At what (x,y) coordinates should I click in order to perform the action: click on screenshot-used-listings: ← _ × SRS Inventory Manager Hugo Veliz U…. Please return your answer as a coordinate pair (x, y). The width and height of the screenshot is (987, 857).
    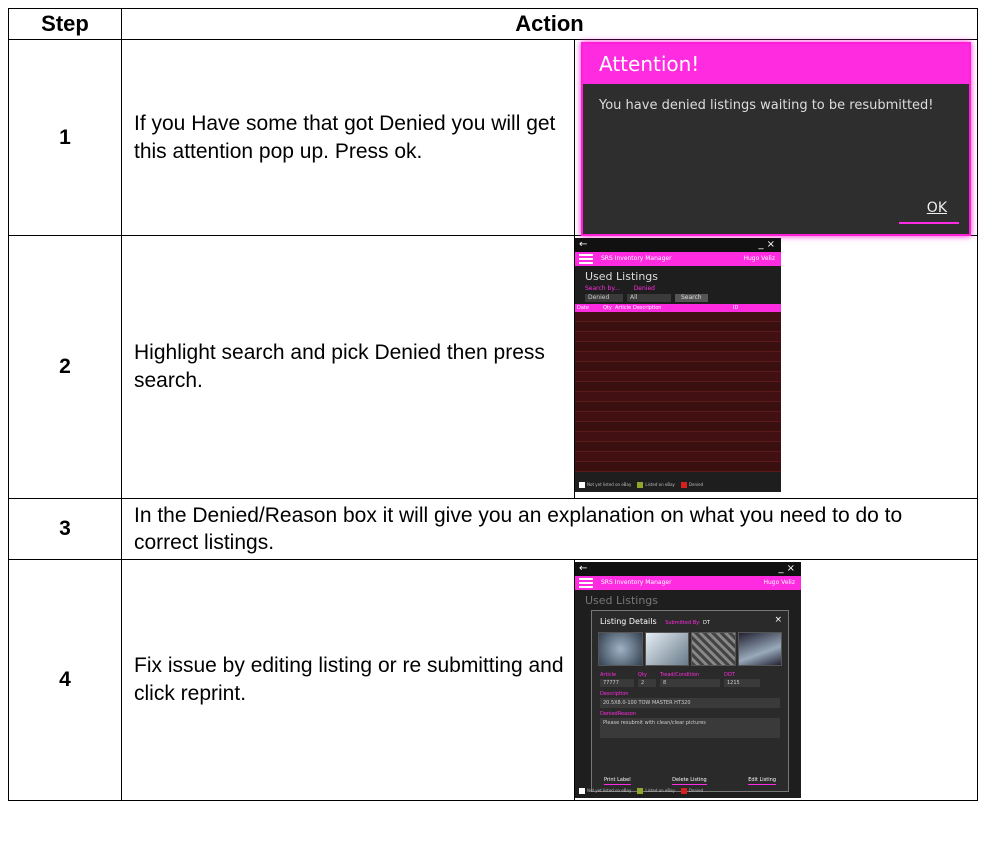
    Looking at the image, I should click on (776, 367).